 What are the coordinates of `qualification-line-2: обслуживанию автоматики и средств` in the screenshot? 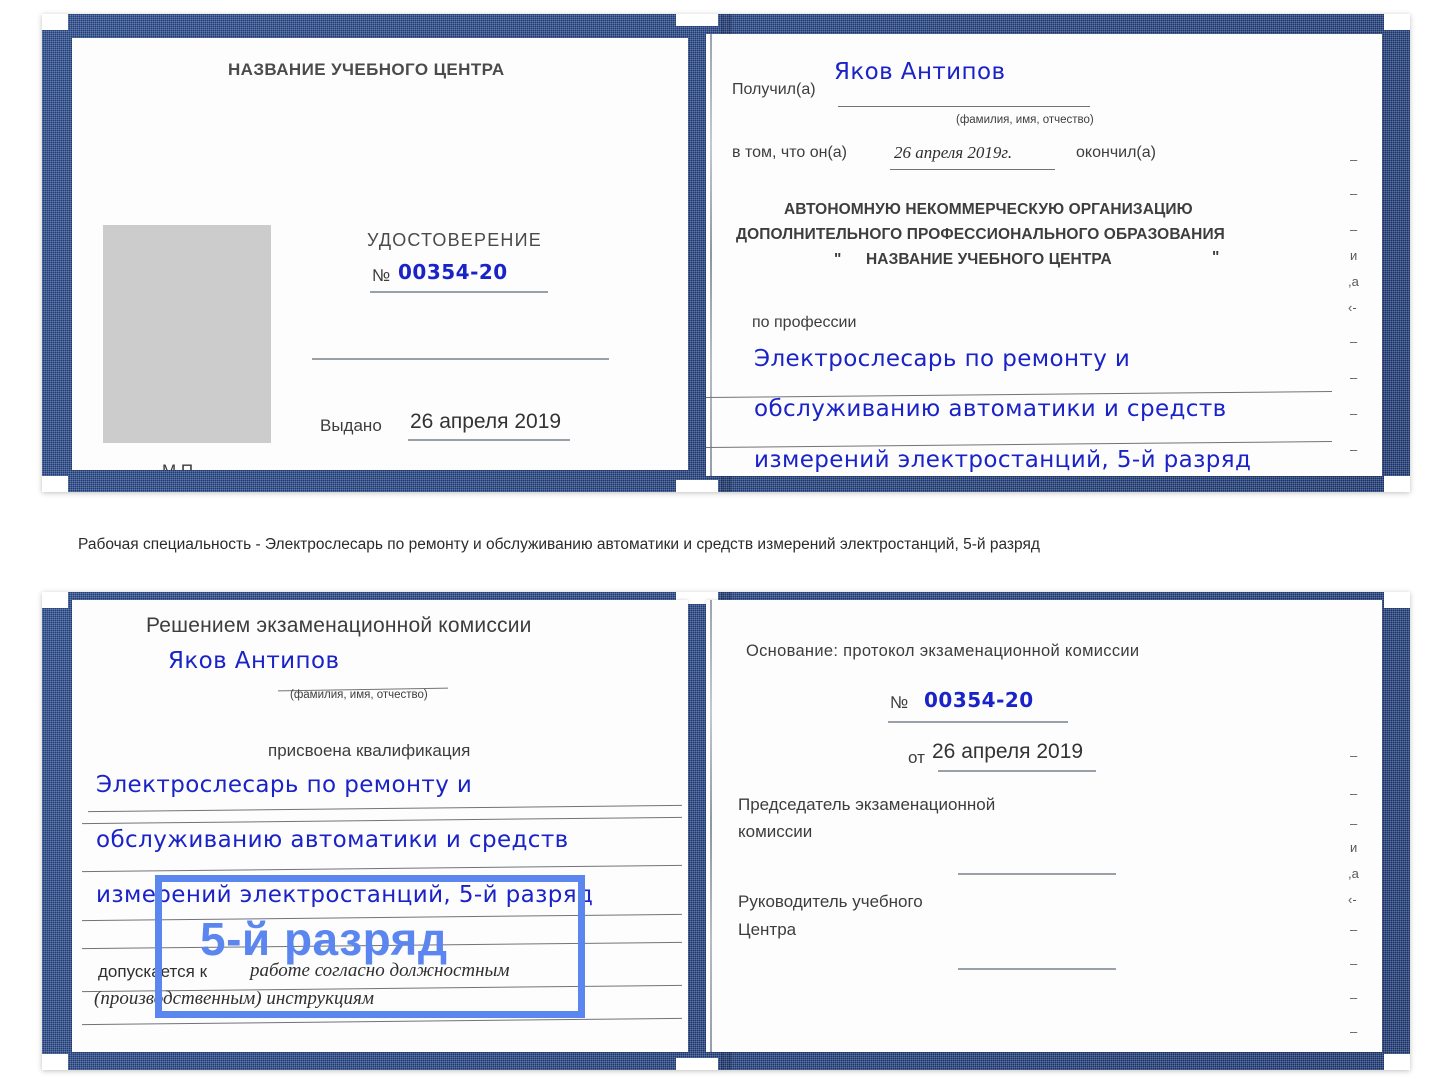 It's located at (332, 840).